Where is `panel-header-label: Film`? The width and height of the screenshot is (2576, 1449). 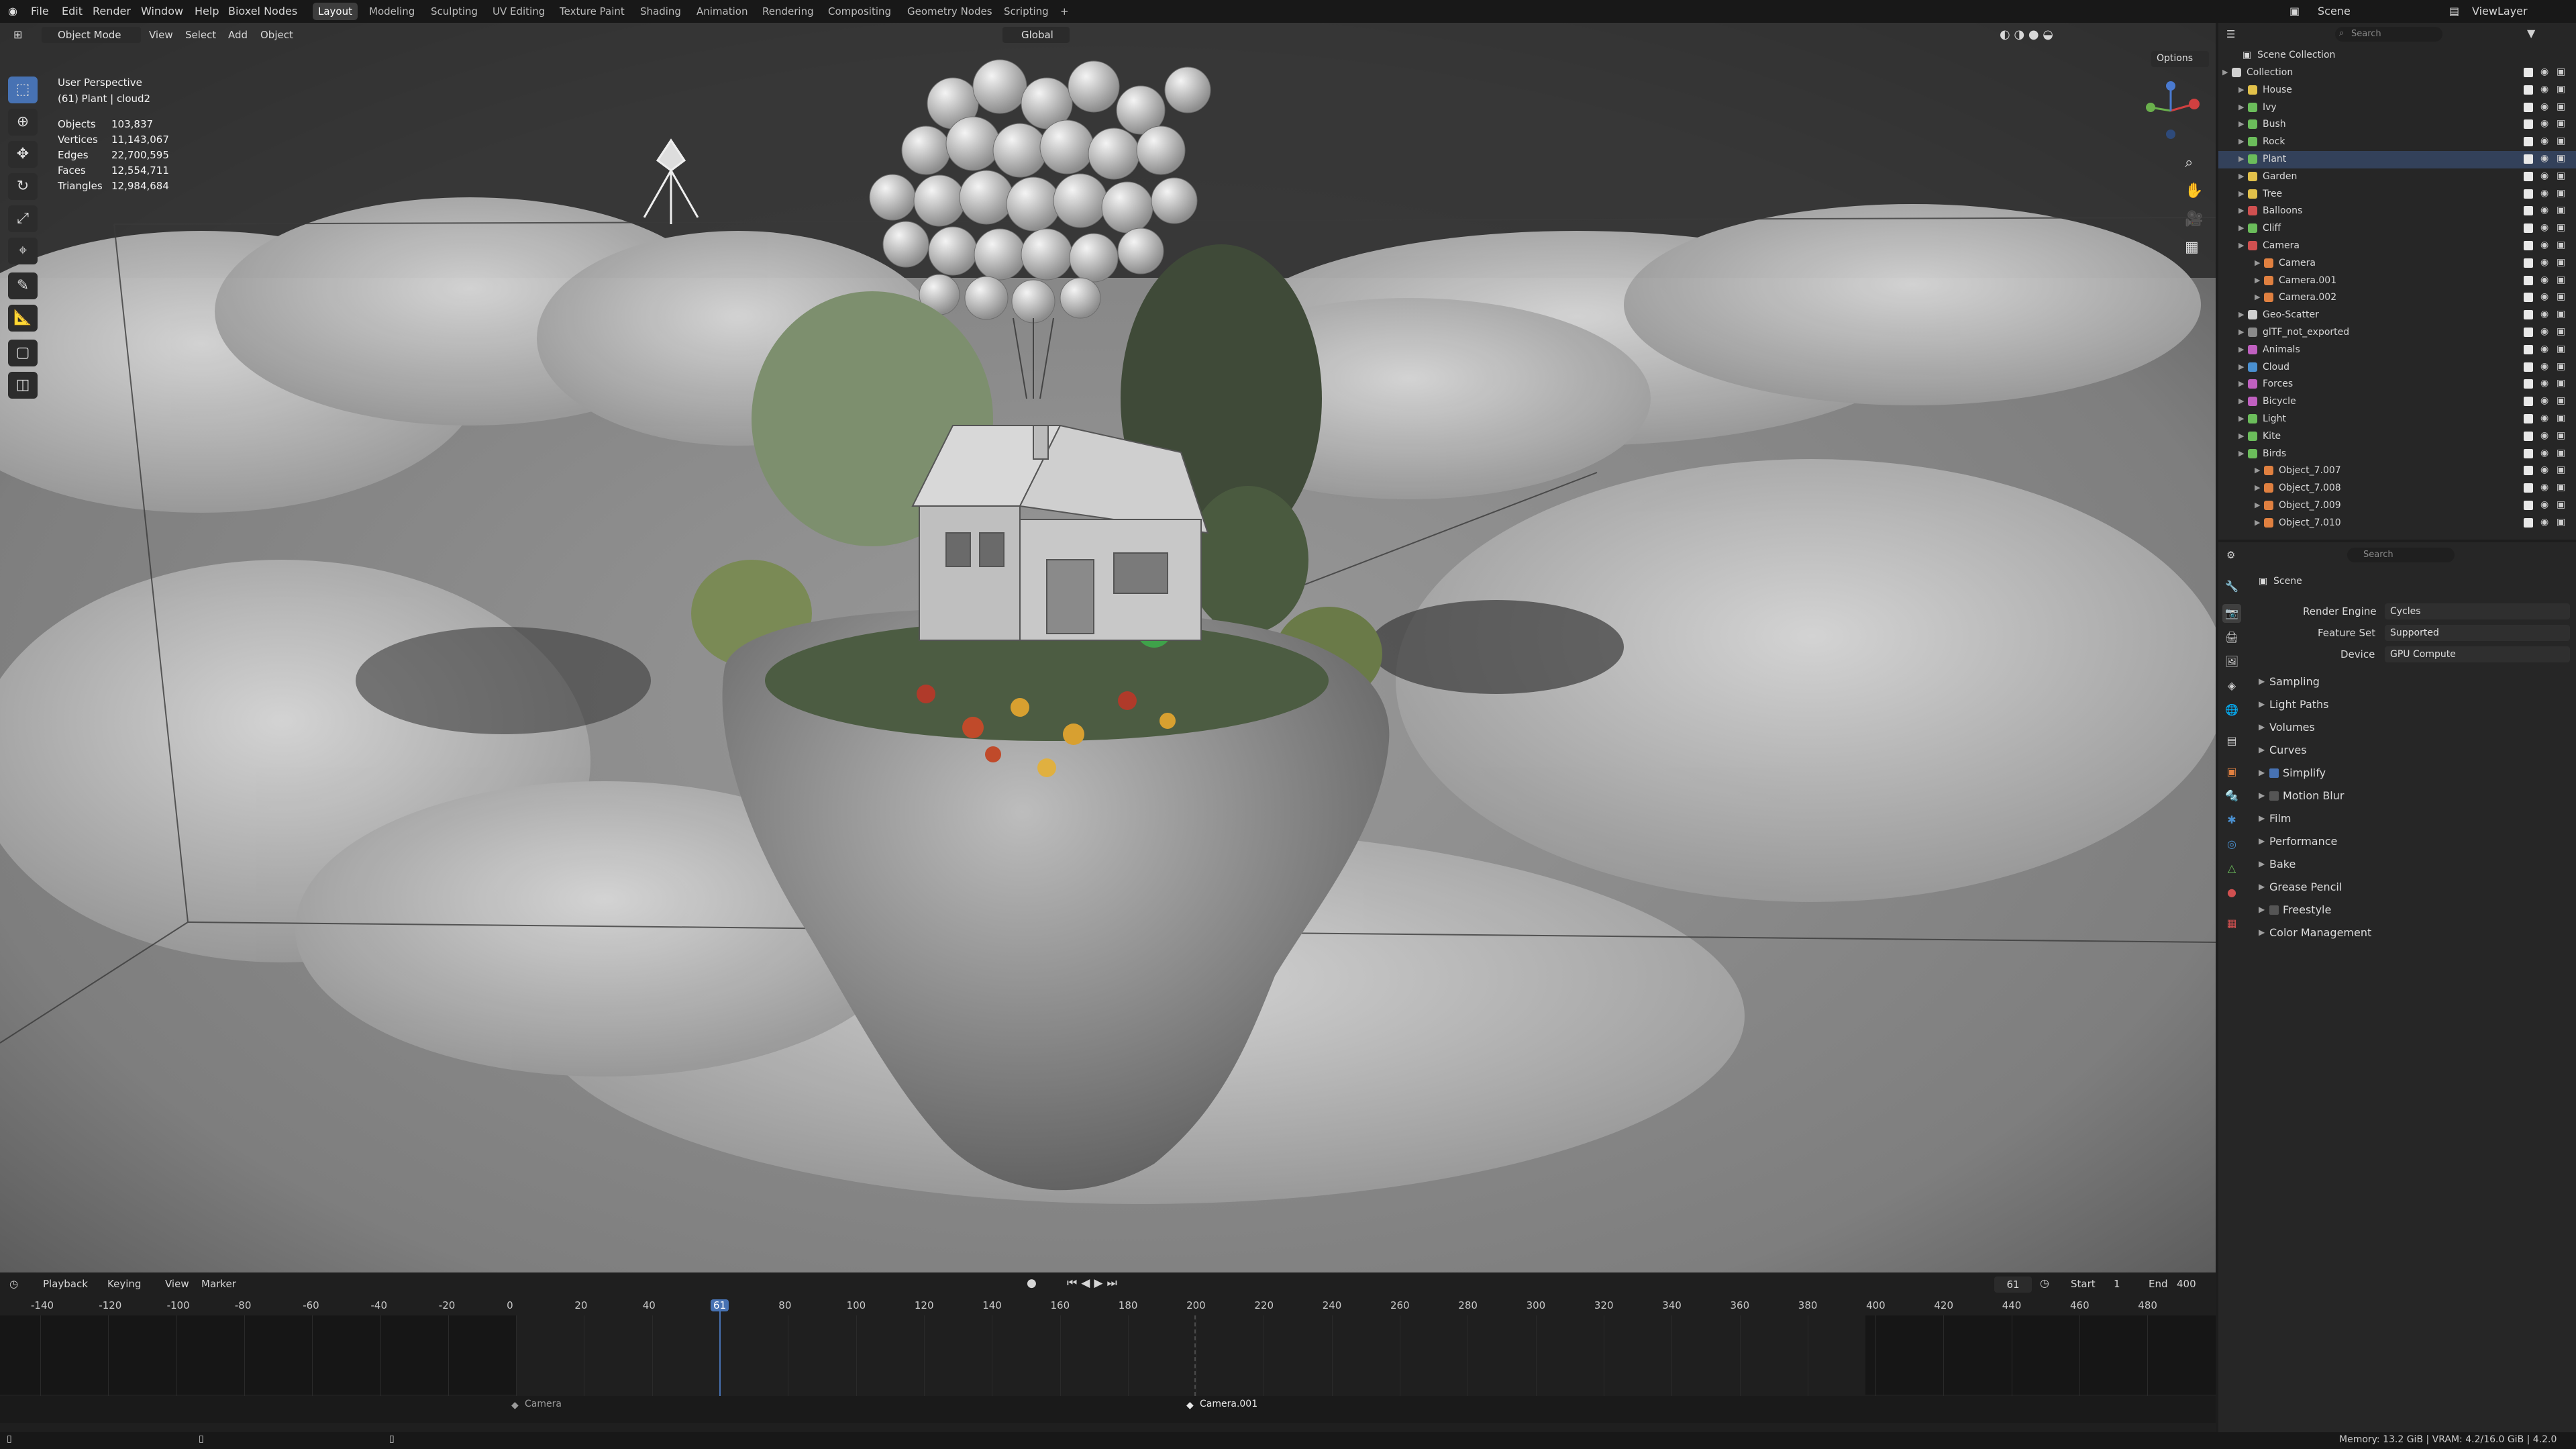 panel-header-label: Film is located at coordinates (2280, 818).